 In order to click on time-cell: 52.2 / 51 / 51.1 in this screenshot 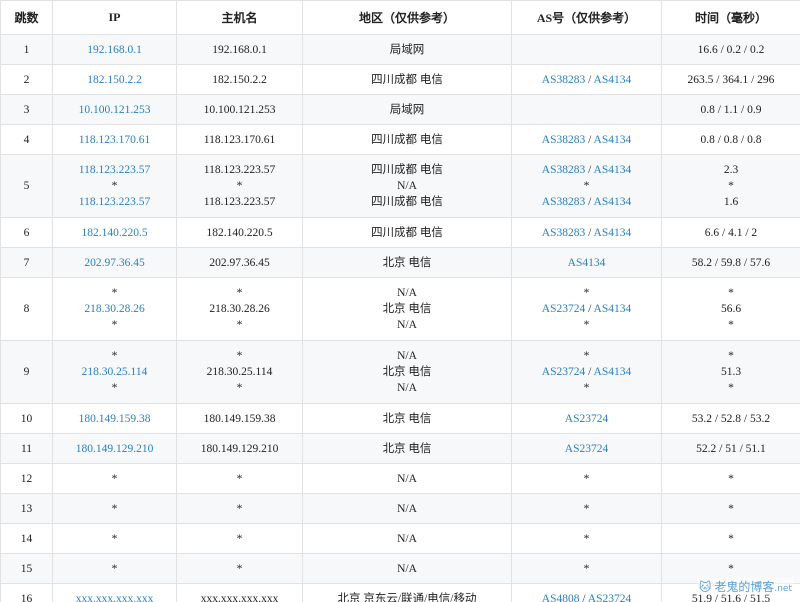, I will do `click(730, 448)`.